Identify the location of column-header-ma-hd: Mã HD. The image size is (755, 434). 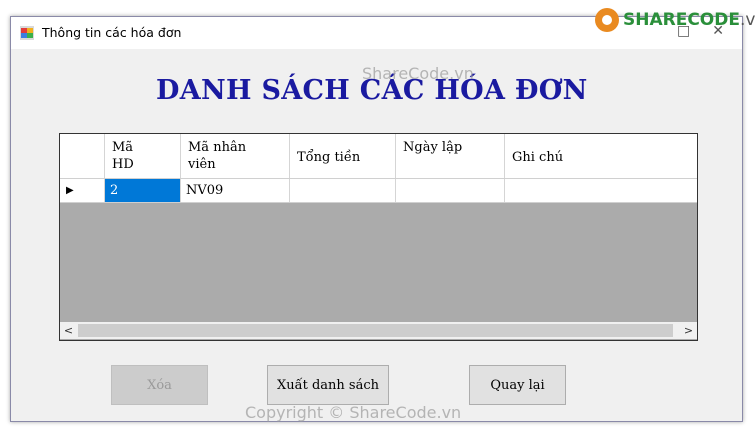
(143, 156).